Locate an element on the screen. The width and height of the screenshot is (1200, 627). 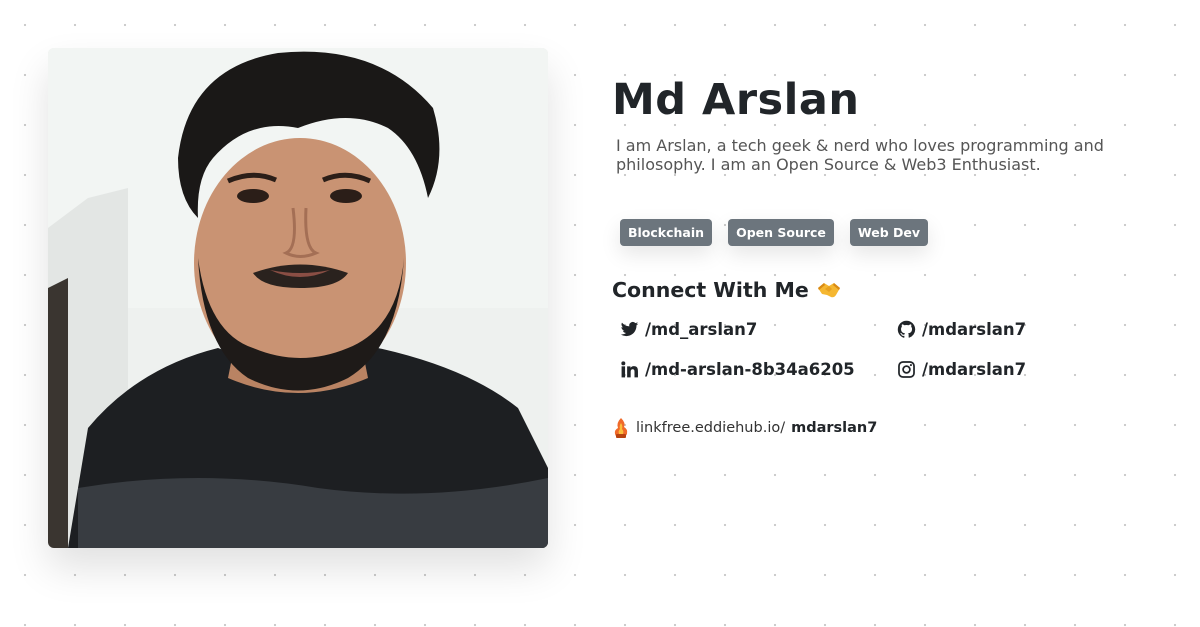
twitter-icon is located at coordinates (629, 329).